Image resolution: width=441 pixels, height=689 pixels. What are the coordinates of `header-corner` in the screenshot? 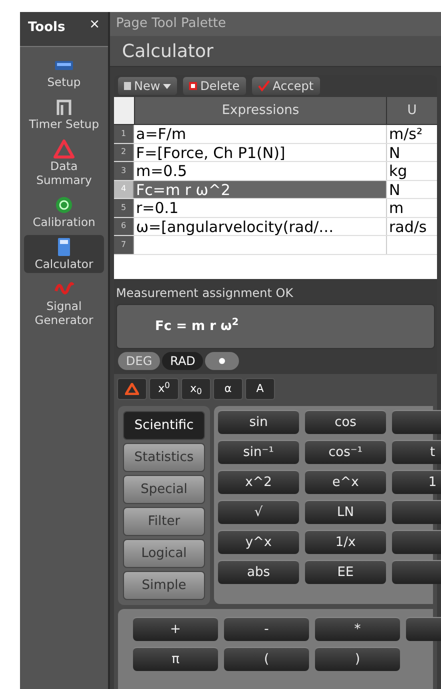 It's located at (124, 110).